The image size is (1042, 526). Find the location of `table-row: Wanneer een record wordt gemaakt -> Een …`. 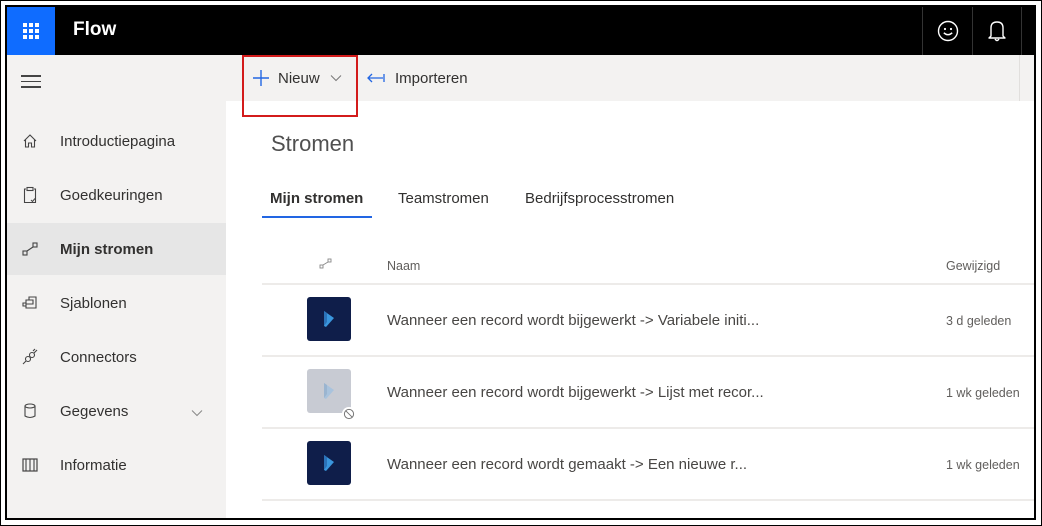

table-row: Wanneer een record wordt gemaakt -> Een … is located at coordinates (648, 465).